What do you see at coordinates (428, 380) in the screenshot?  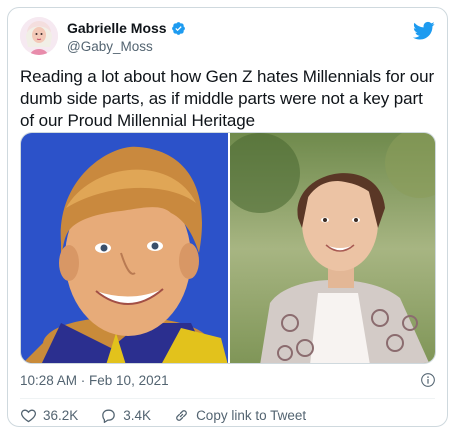 I see `info-icon` at bounding box center [428, 380].